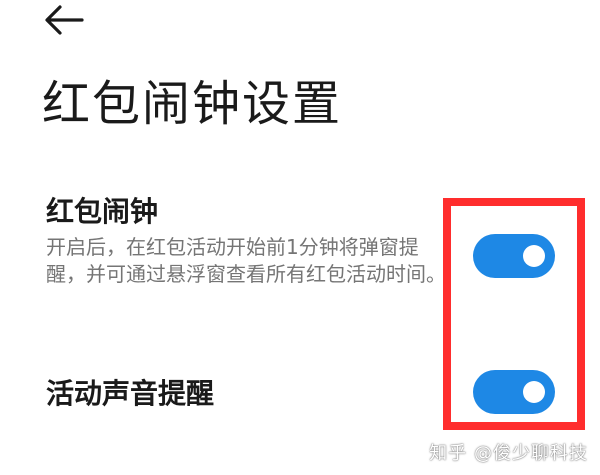 The image size is (600, 475). Describe the element at coordinates (300, 400) in the screenshot. I see `setting-row-sound-reminder: 活动声音提醒` at that location.